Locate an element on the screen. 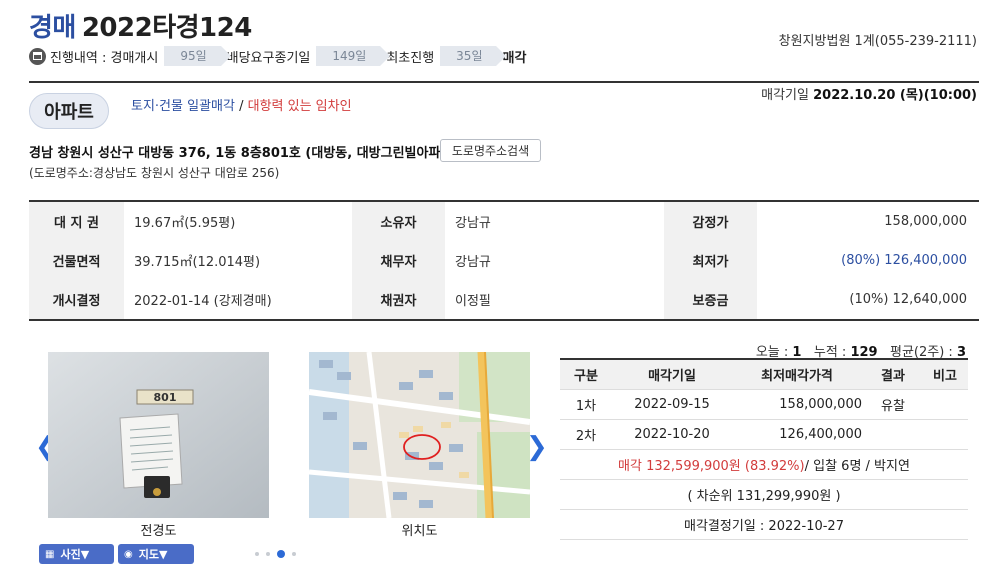  slider-dots is located at coordinates (275, 554).